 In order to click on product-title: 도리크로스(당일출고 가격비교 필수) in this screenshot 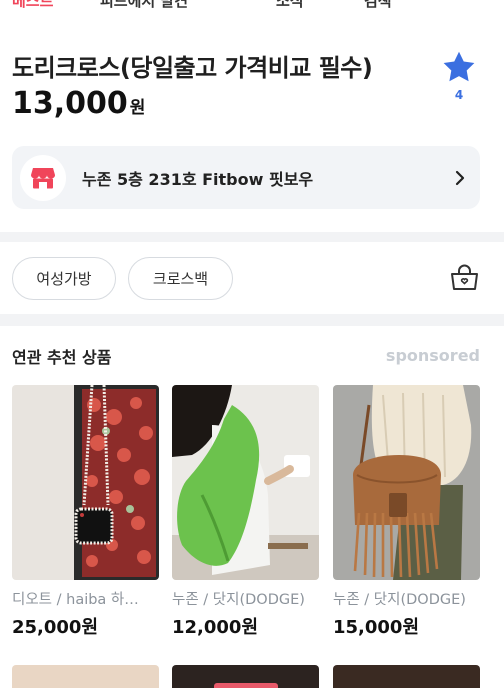, I will do `click(192, 68)`.